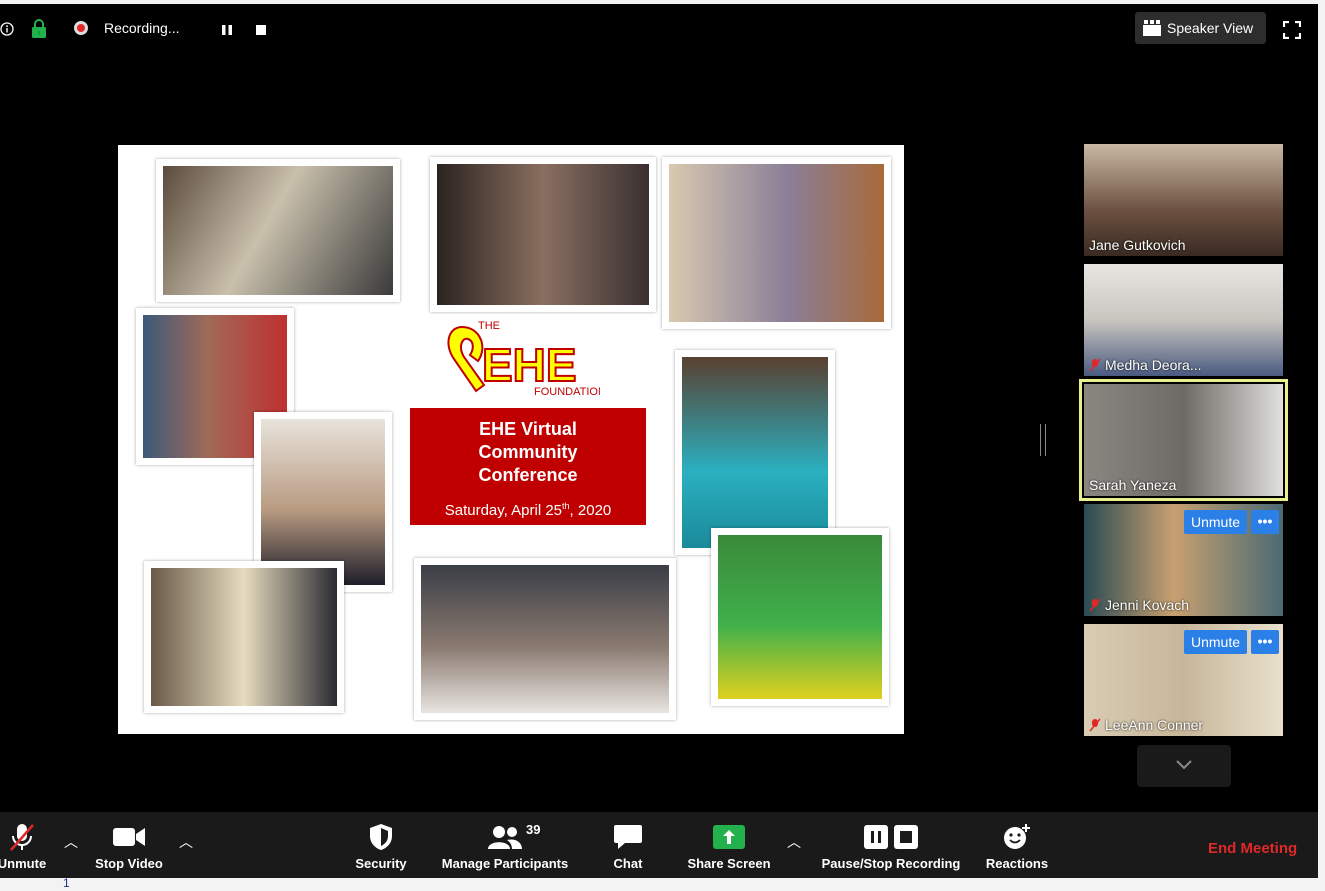 Image resolution: width=1325 pixels, height=891 pixels. I want to click on stop-video-button: Stop Video, so click(129, 845).